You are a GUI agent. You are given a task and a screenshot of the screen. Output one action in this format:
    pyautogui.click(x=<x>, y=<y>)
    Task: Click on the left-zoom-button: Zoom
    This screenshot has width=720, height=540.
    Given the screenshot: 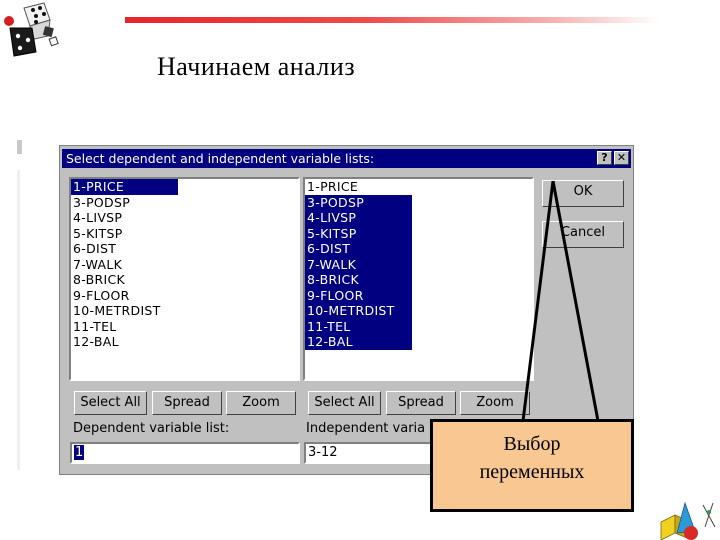 What is the action you would take?
    pyautogui.click(x=261, y=403)
    